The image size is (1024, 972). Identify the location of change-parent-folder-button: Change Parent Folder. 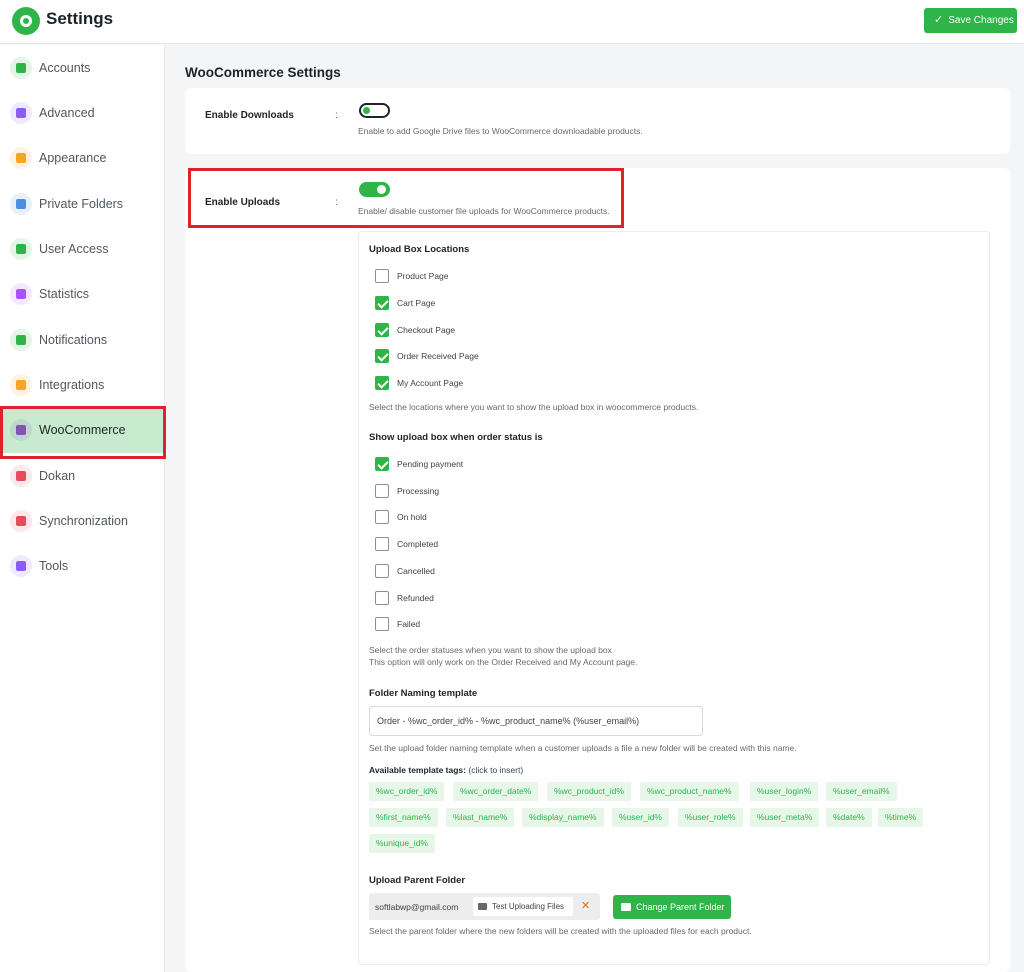
(672, 907).